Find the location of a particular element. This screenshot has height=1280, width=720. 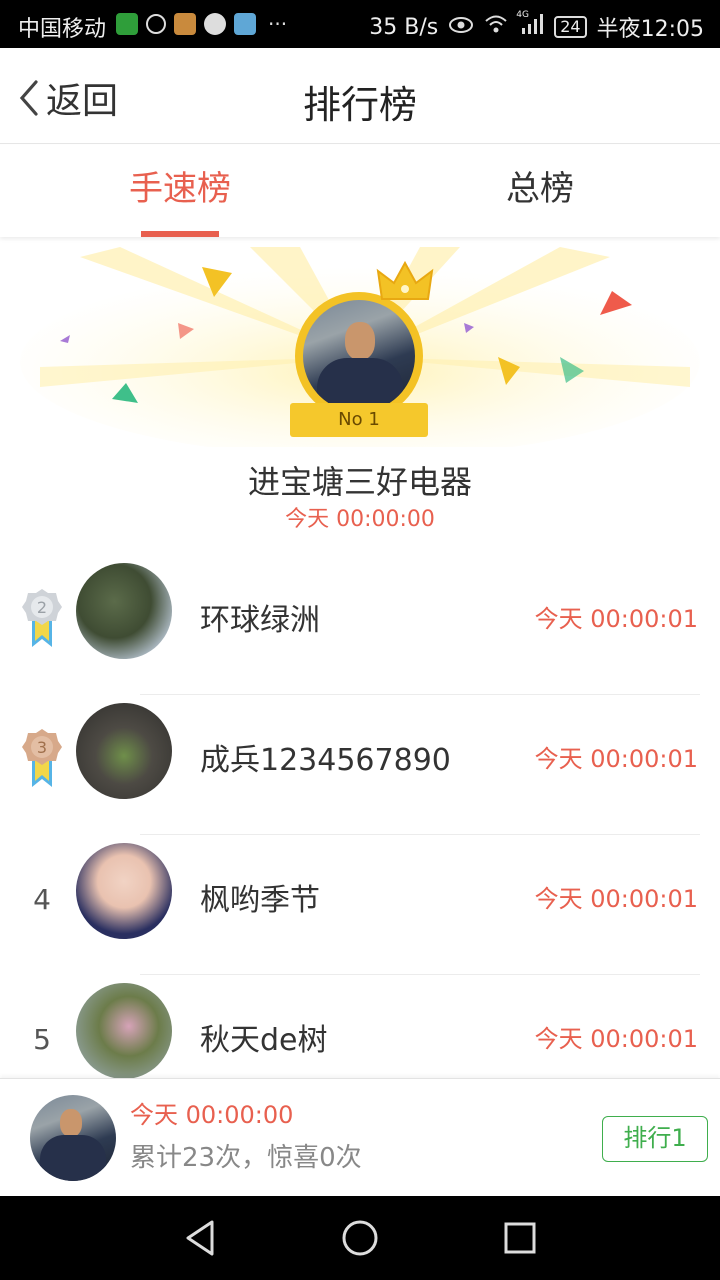

svg-text: 3 is located at coordinates (42, 747).